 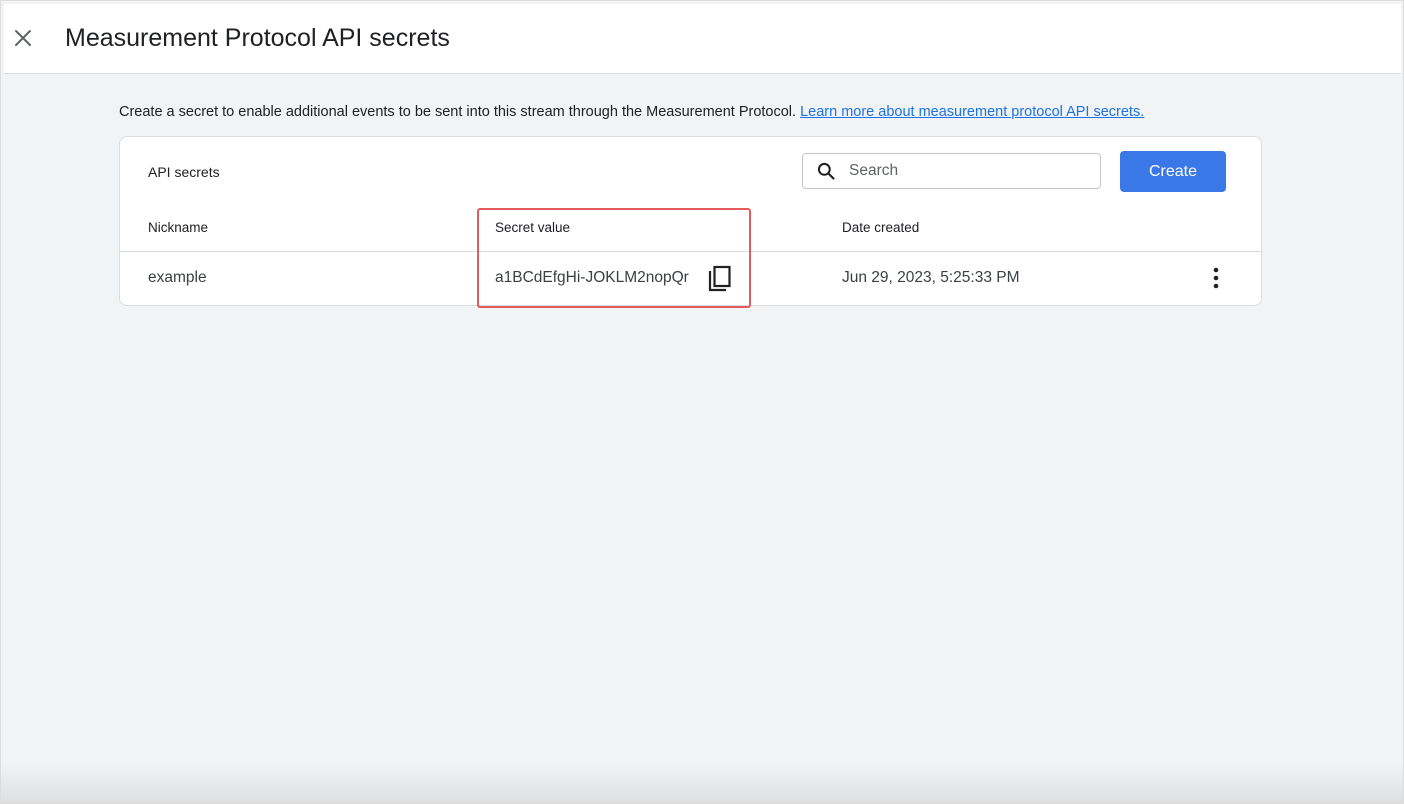 I want to click on more-actions-button, so click(x=1216, y=278).